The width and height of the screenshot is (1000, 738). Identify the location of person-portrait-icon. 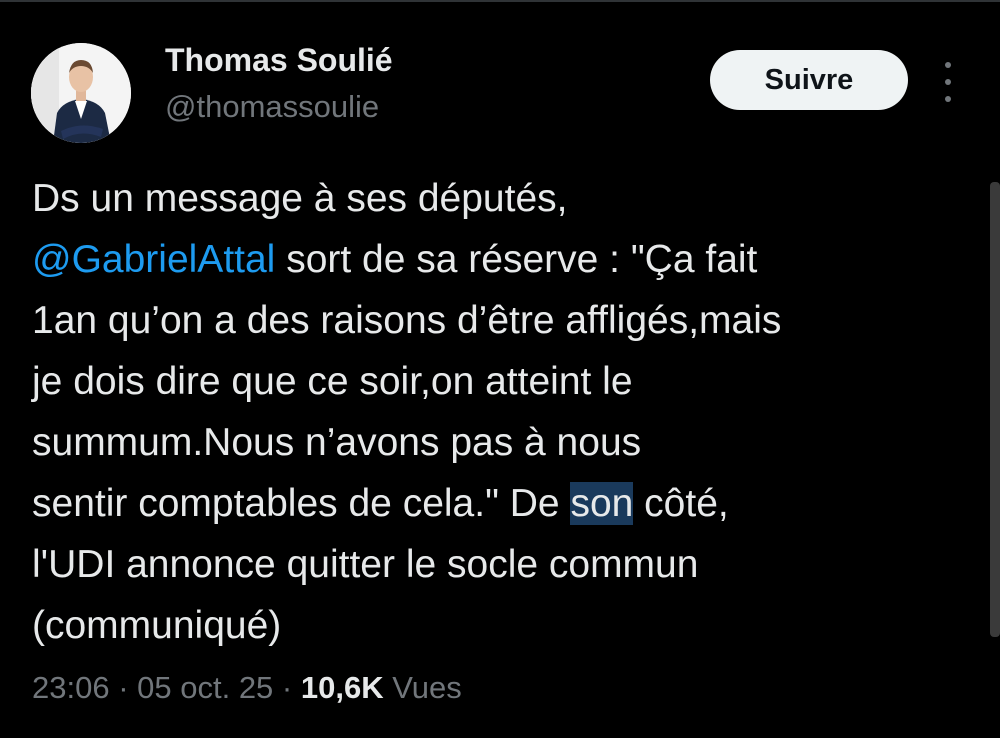
(81, 93).